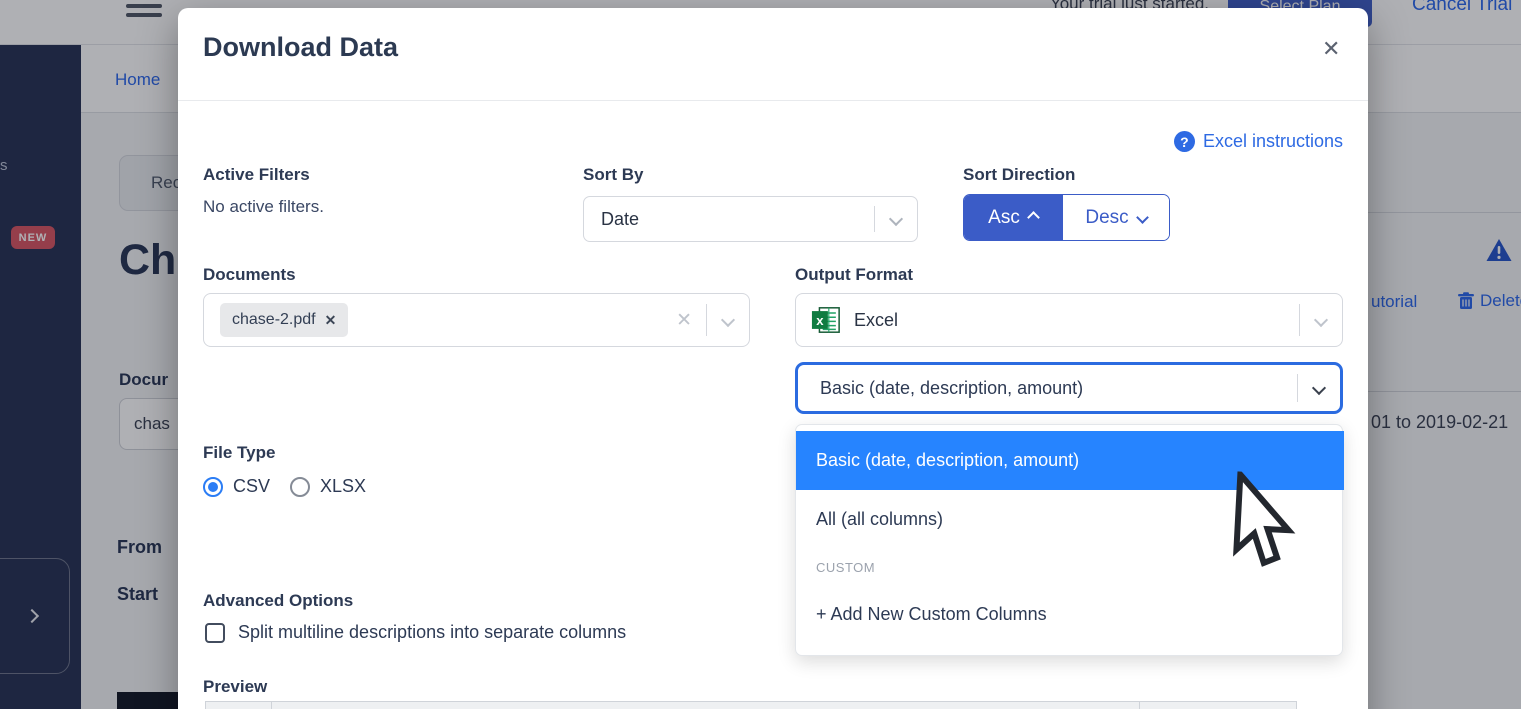 The height and width of the screenshot is (709, 1521). Describe the element at coordinates (952, 387) in the screenshot. I see `columns-select-value: Basic (date, description, amount)` at that location.